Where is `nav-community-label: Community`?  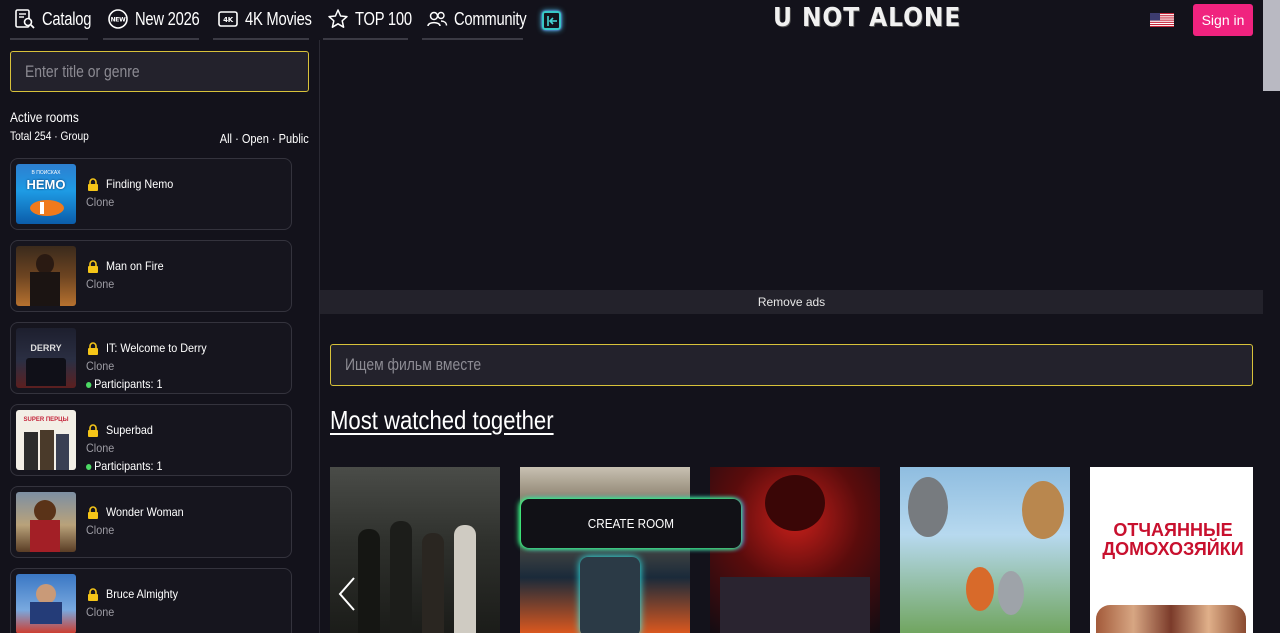 nav-community-label: Community is located at coordinates (490, 18).